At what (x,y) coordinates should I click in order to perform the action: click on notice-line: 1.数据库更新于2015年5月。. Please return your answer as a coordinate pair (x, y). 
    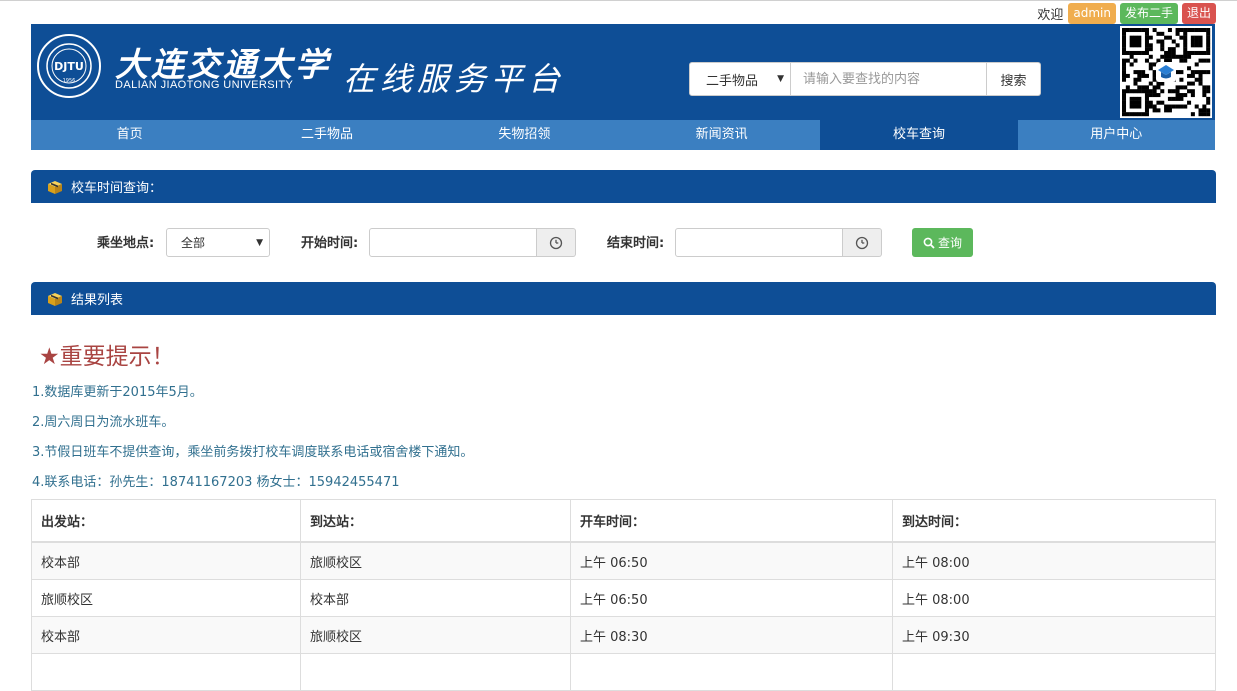
    Looking at the image, I should click on (117, 392).